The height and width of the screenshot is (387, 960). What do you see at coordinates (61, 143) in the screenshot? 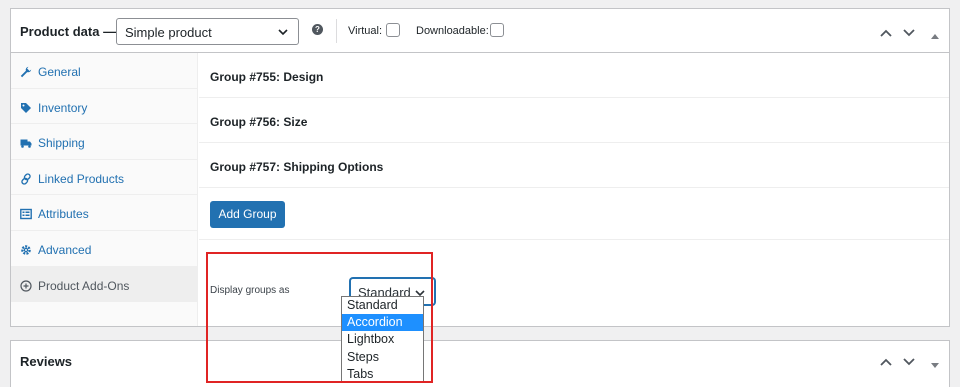
I see `tab-label: Shipping` at bounding box center [61, 143].